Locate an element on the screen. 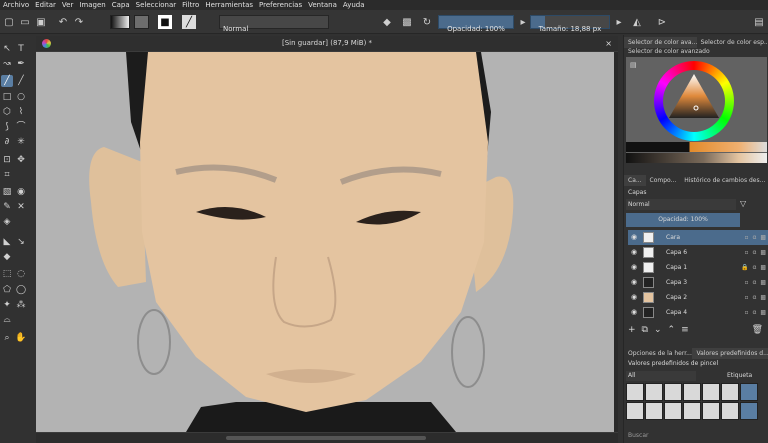 The height and width of the screenshot is (443, 768). menu-ver: Ver is located at coordinates (67, 5).